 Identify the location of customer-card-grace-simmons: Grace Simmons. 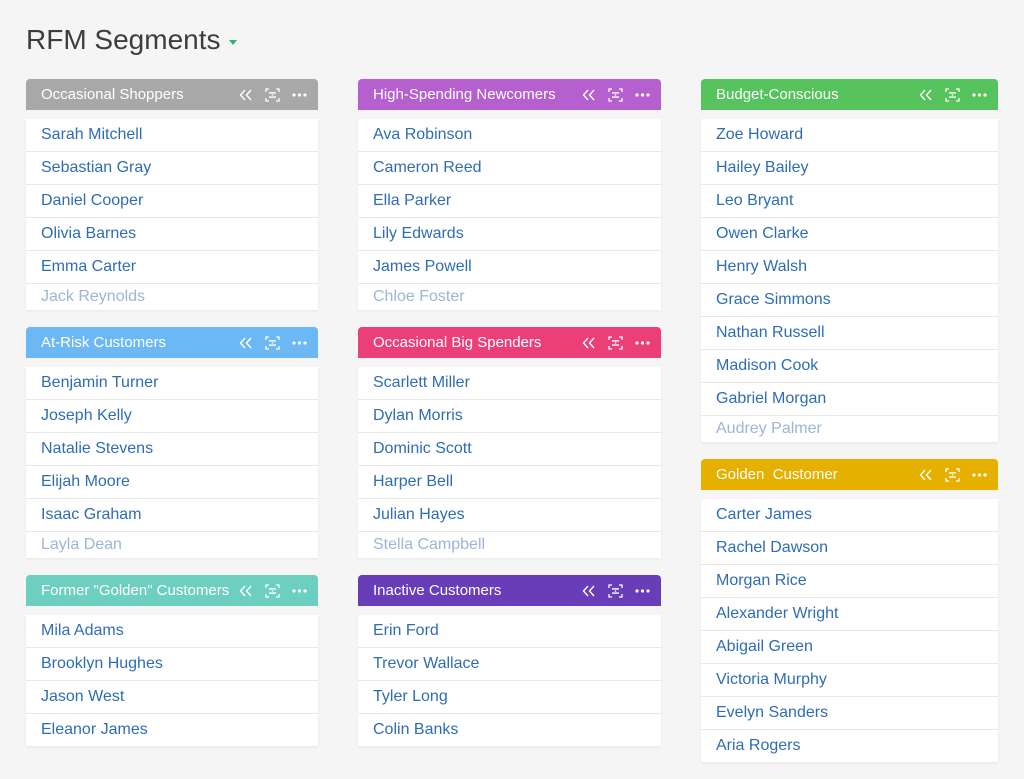
(849, 300).